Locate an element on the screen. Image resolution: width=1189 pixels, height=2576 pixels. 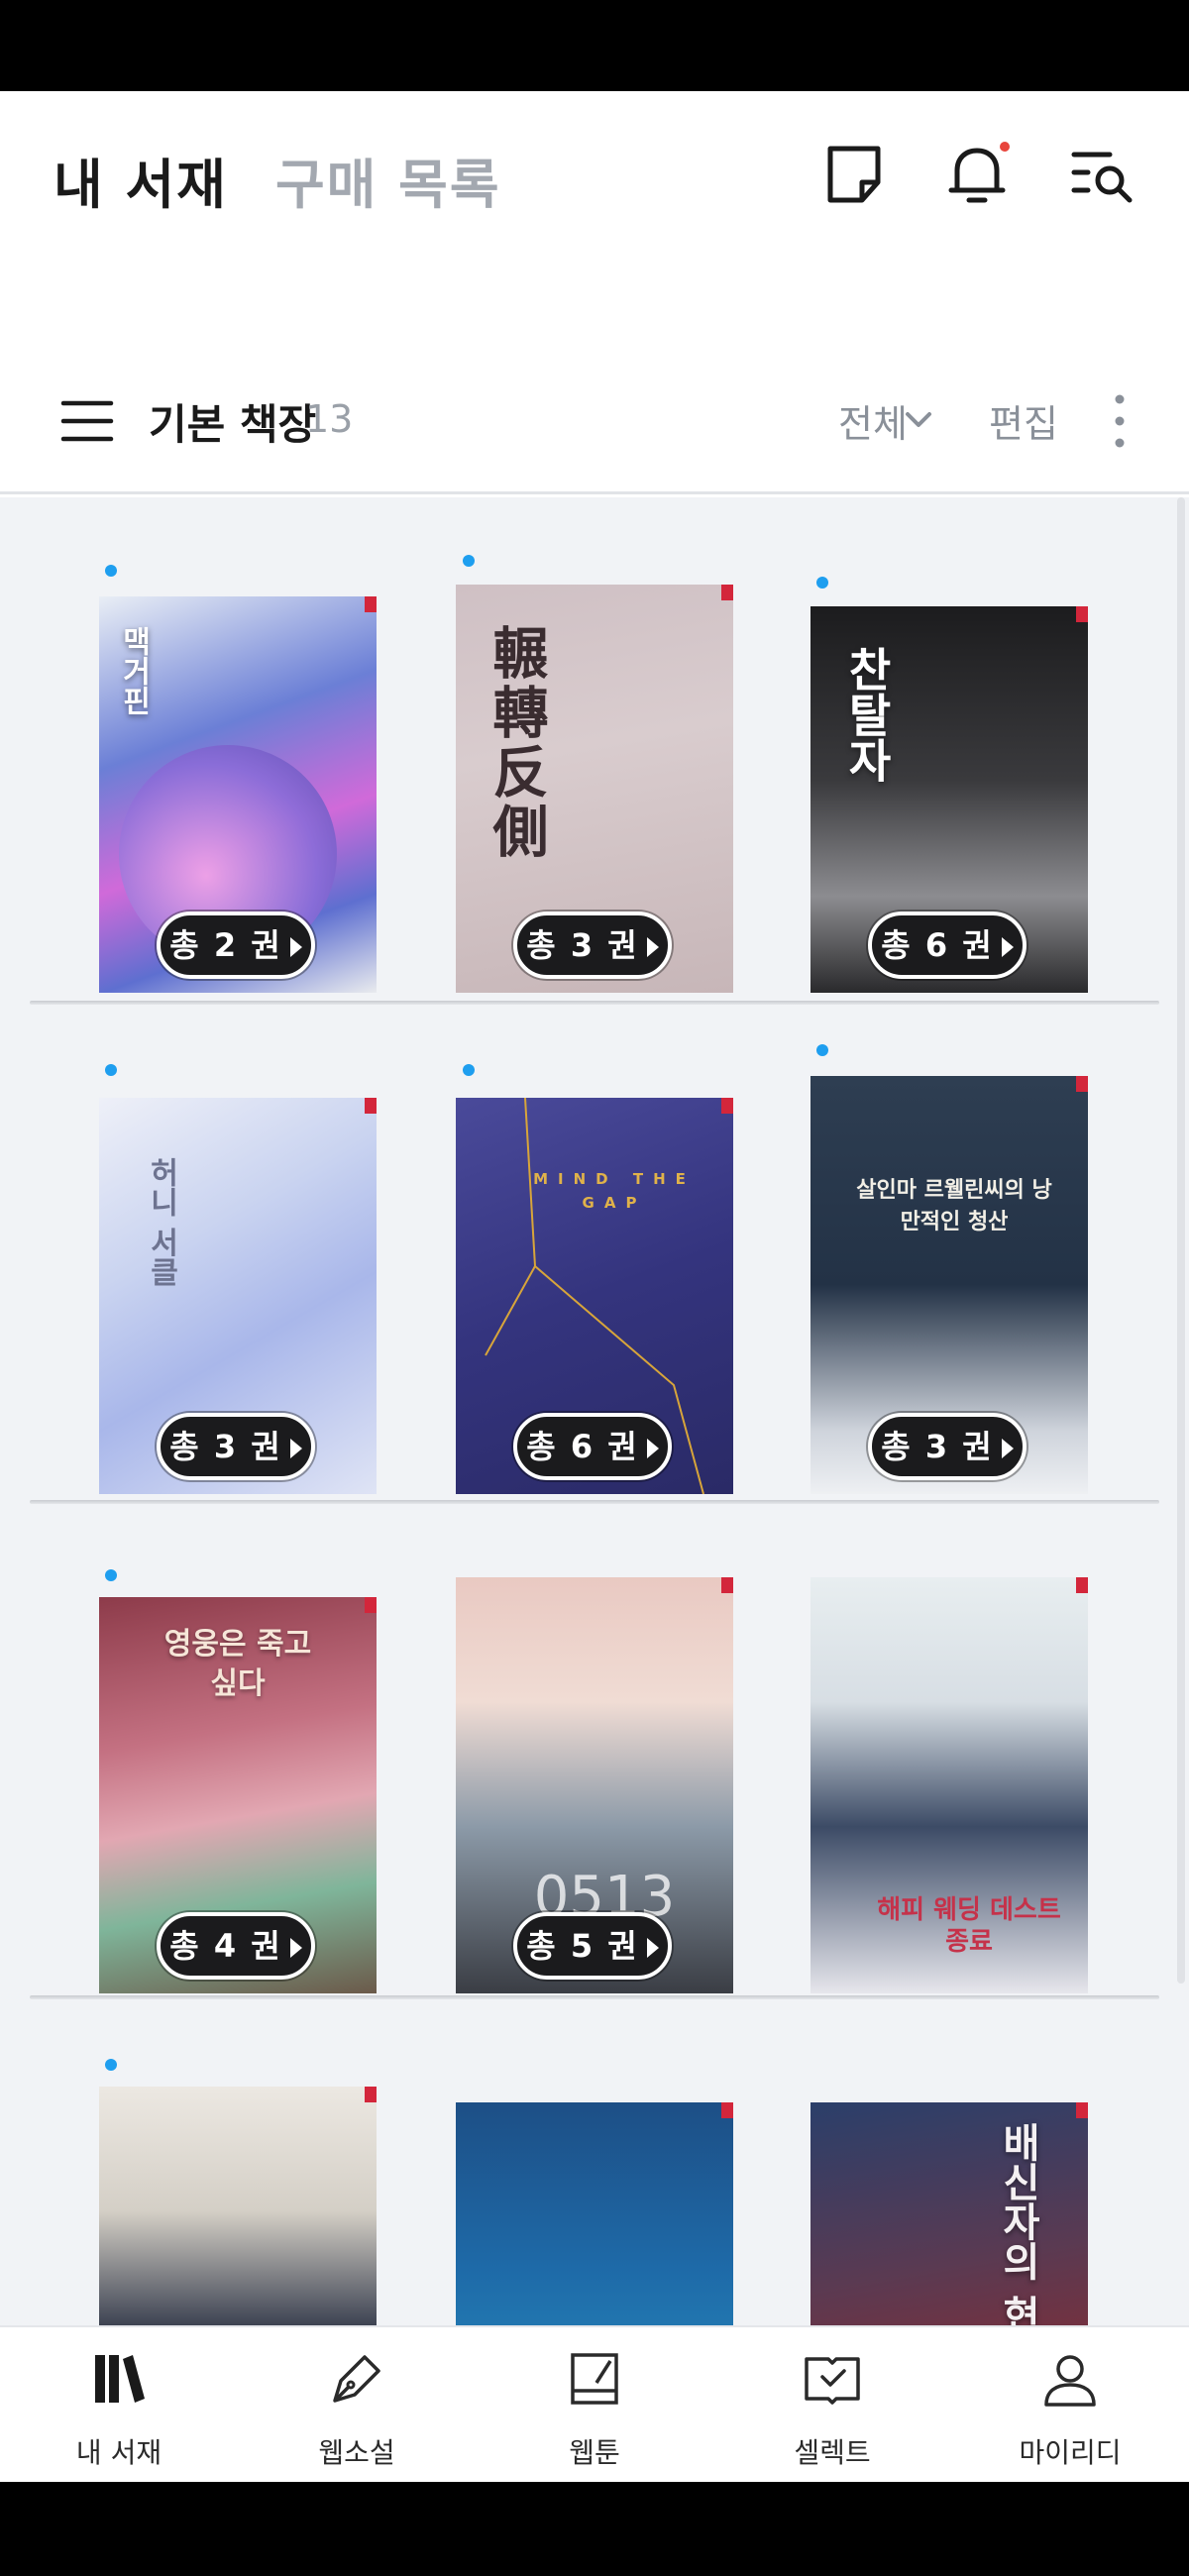
library-icon is located at coordinates (120, 2379).